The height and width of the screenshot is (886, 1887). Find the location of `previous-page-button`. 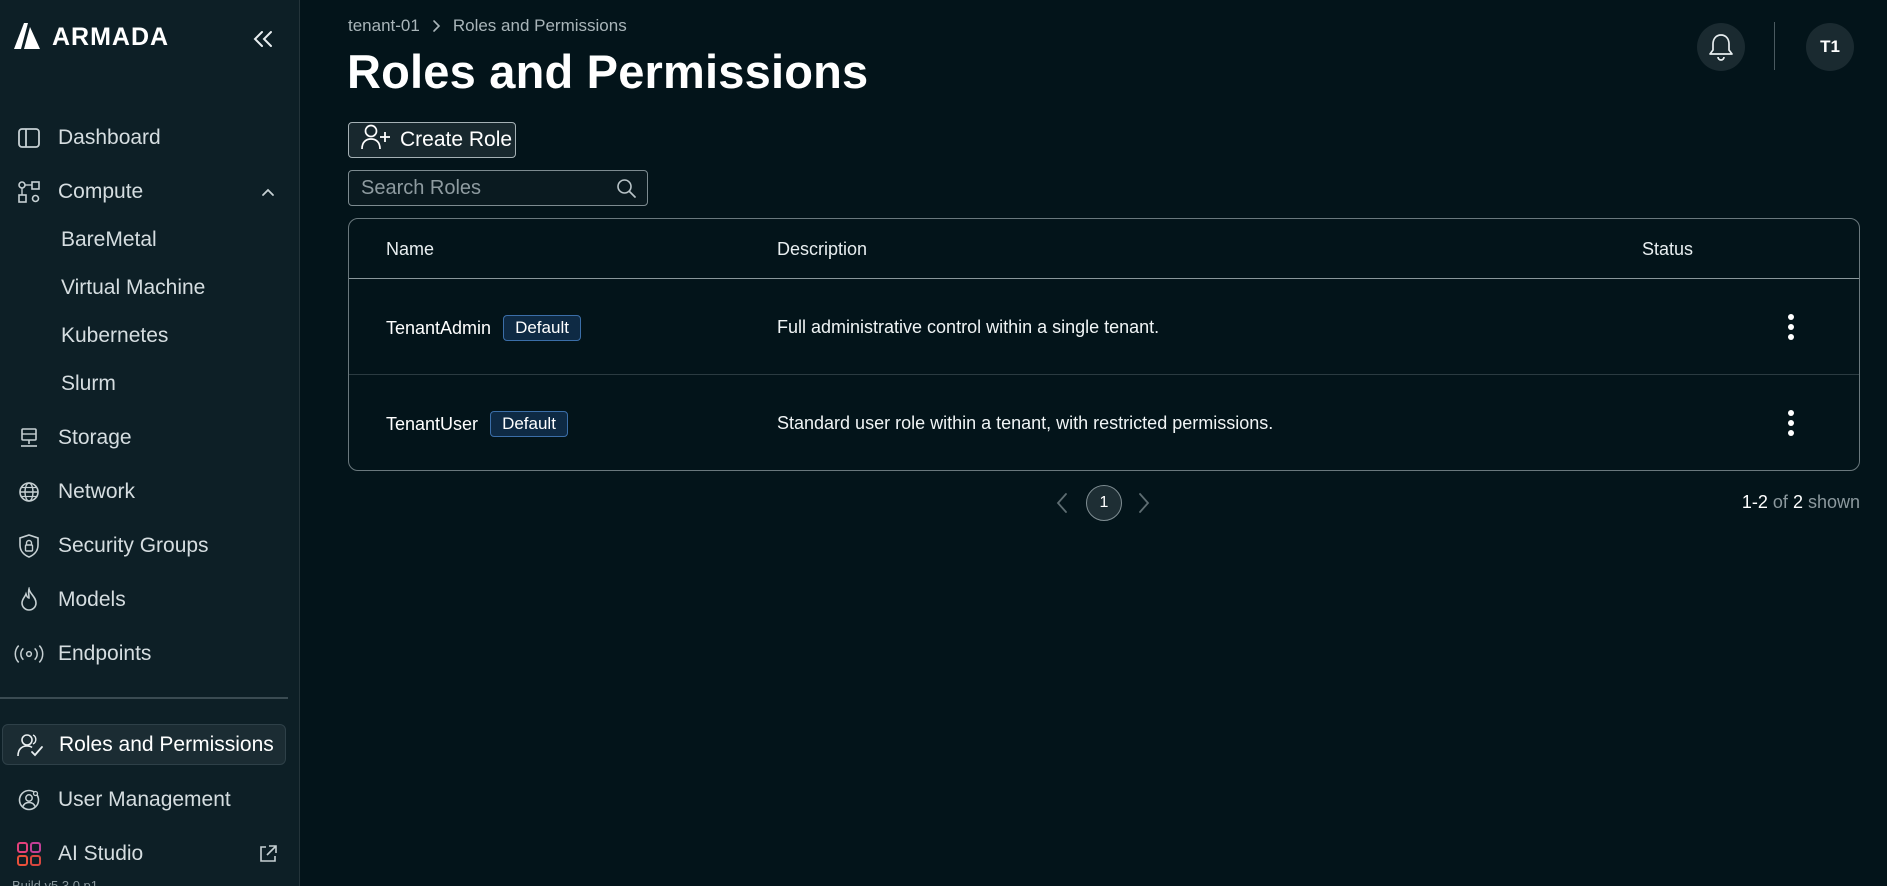

previous-page-button is located at coordinates (1062, 503).